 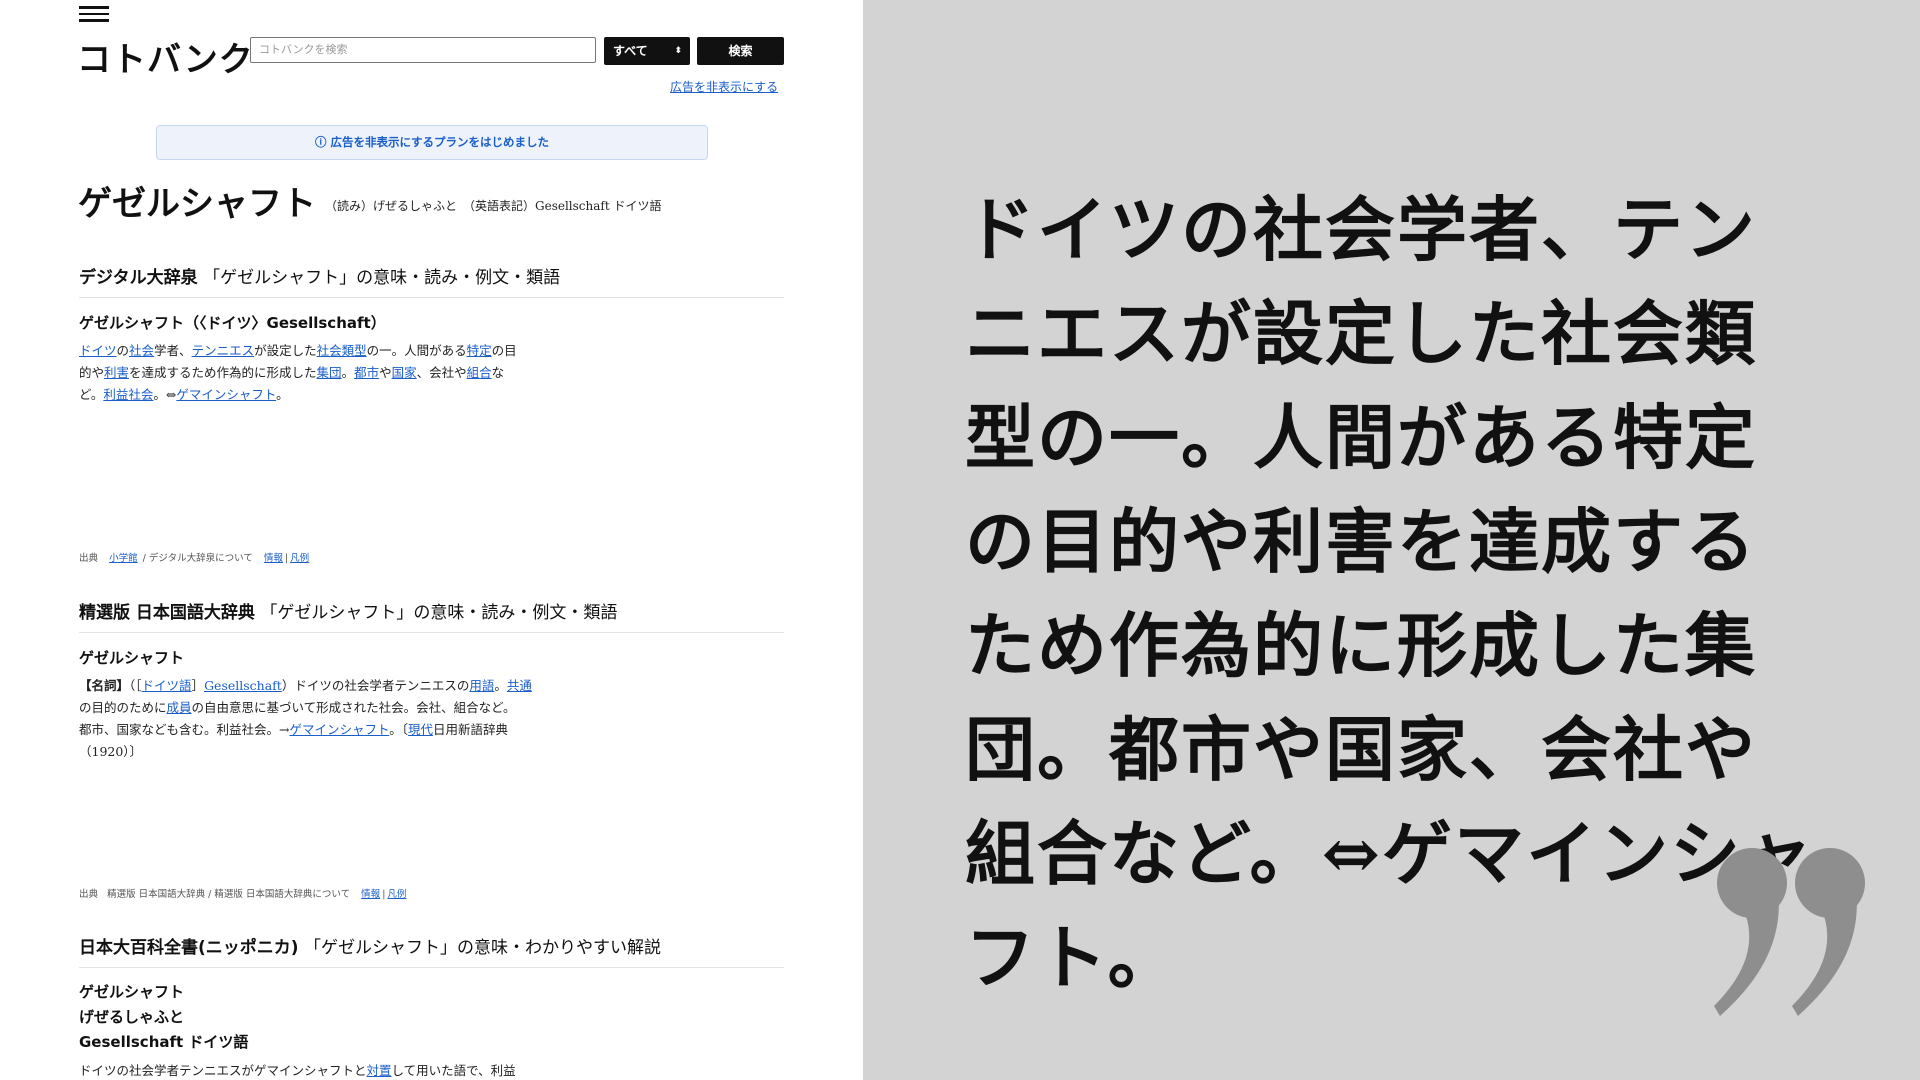 What do you see at coordinates (141, 350) in the screenshot?
I see `link-shakai: 社会` at bounding box center [141, 350].